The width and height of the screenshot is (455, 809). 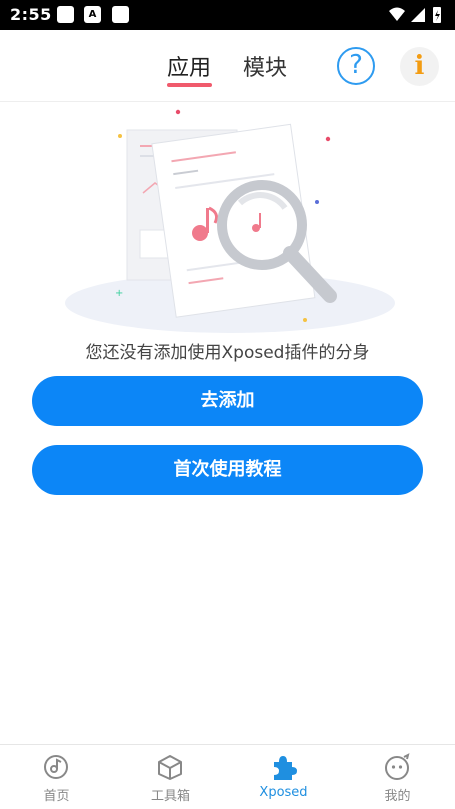 I want to click on tutorial-button: 首次使用教程, so click(x=227, y=470).